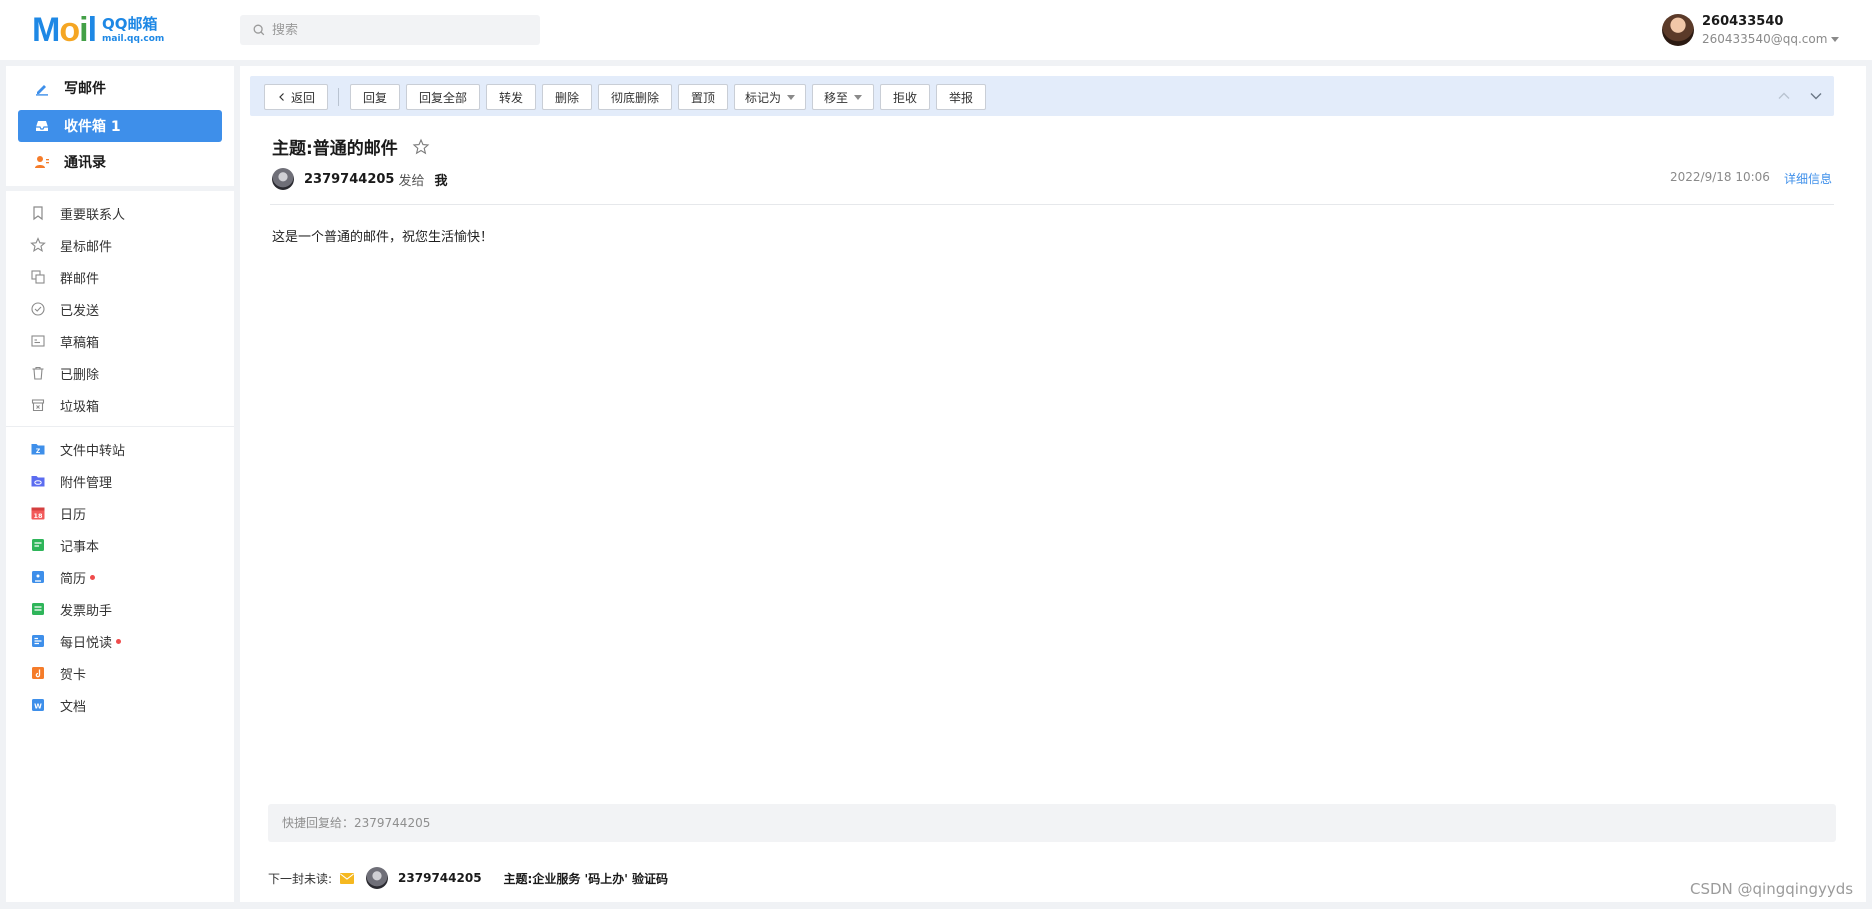 The image size is (1872, 909). Describe the element at coordinates (281, 97) in the screenshot. I see `chevron-left-icon` at that location.